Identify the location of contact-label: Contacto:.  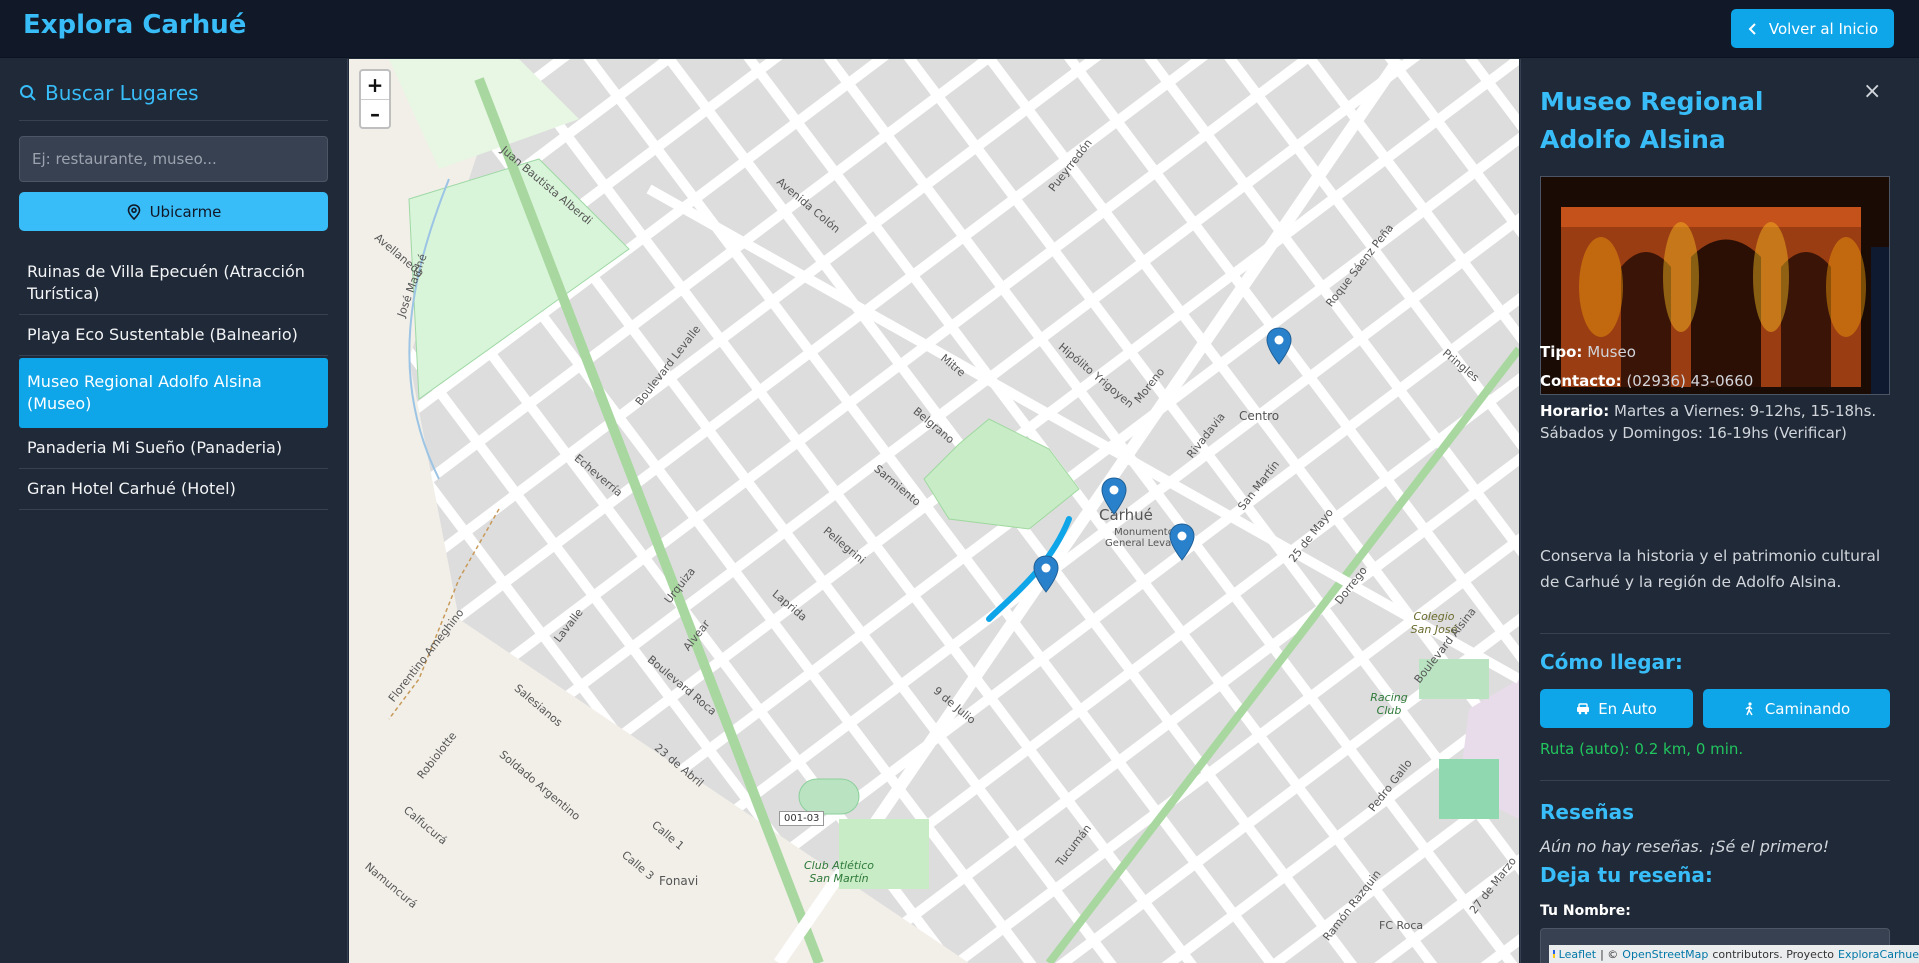
(1581, 381).